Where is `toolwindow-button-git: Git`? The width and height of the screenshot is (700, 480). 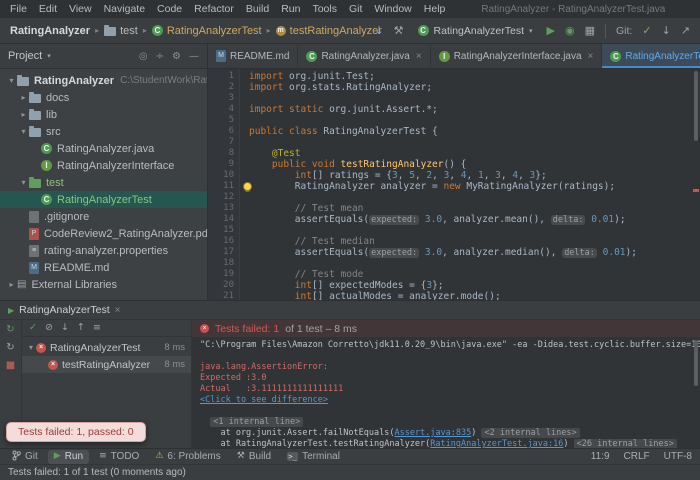 toolwindow-button-git: Git is located at coordinates (25, 457).